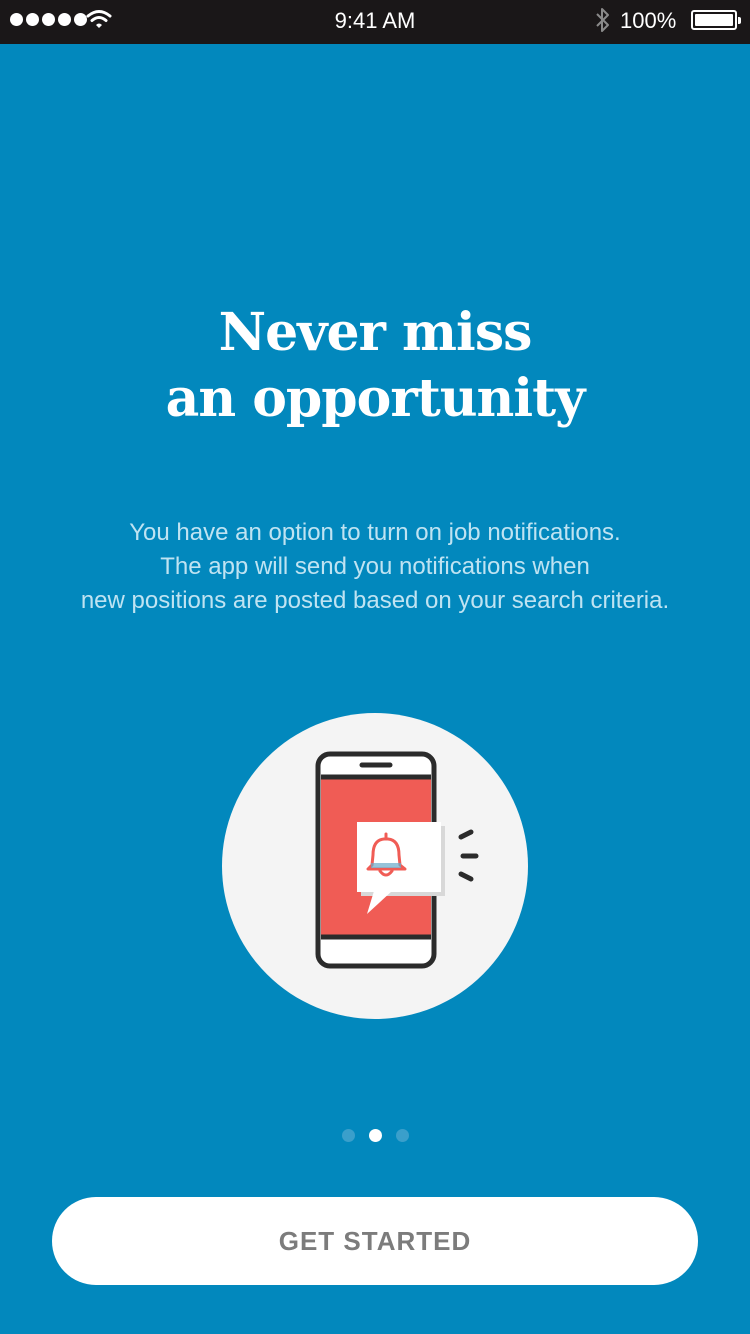 The width and height of the screenshot is (750, 1334). I want to click on headline-line-2: an opportunity, so click(375, 398).